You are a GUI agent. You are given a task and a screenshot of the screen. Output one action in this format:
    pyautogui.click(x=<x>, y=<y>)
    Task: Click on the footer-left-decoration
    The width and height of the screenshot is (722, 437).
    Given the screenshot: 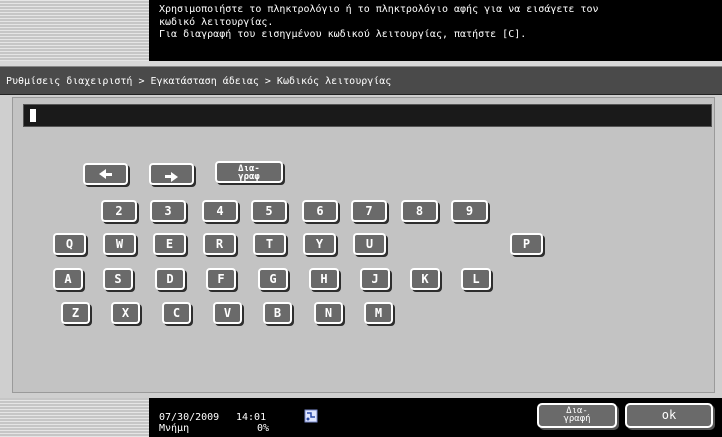 What is the action you would take?
    pyautogui.click(x=74, y=417)
    